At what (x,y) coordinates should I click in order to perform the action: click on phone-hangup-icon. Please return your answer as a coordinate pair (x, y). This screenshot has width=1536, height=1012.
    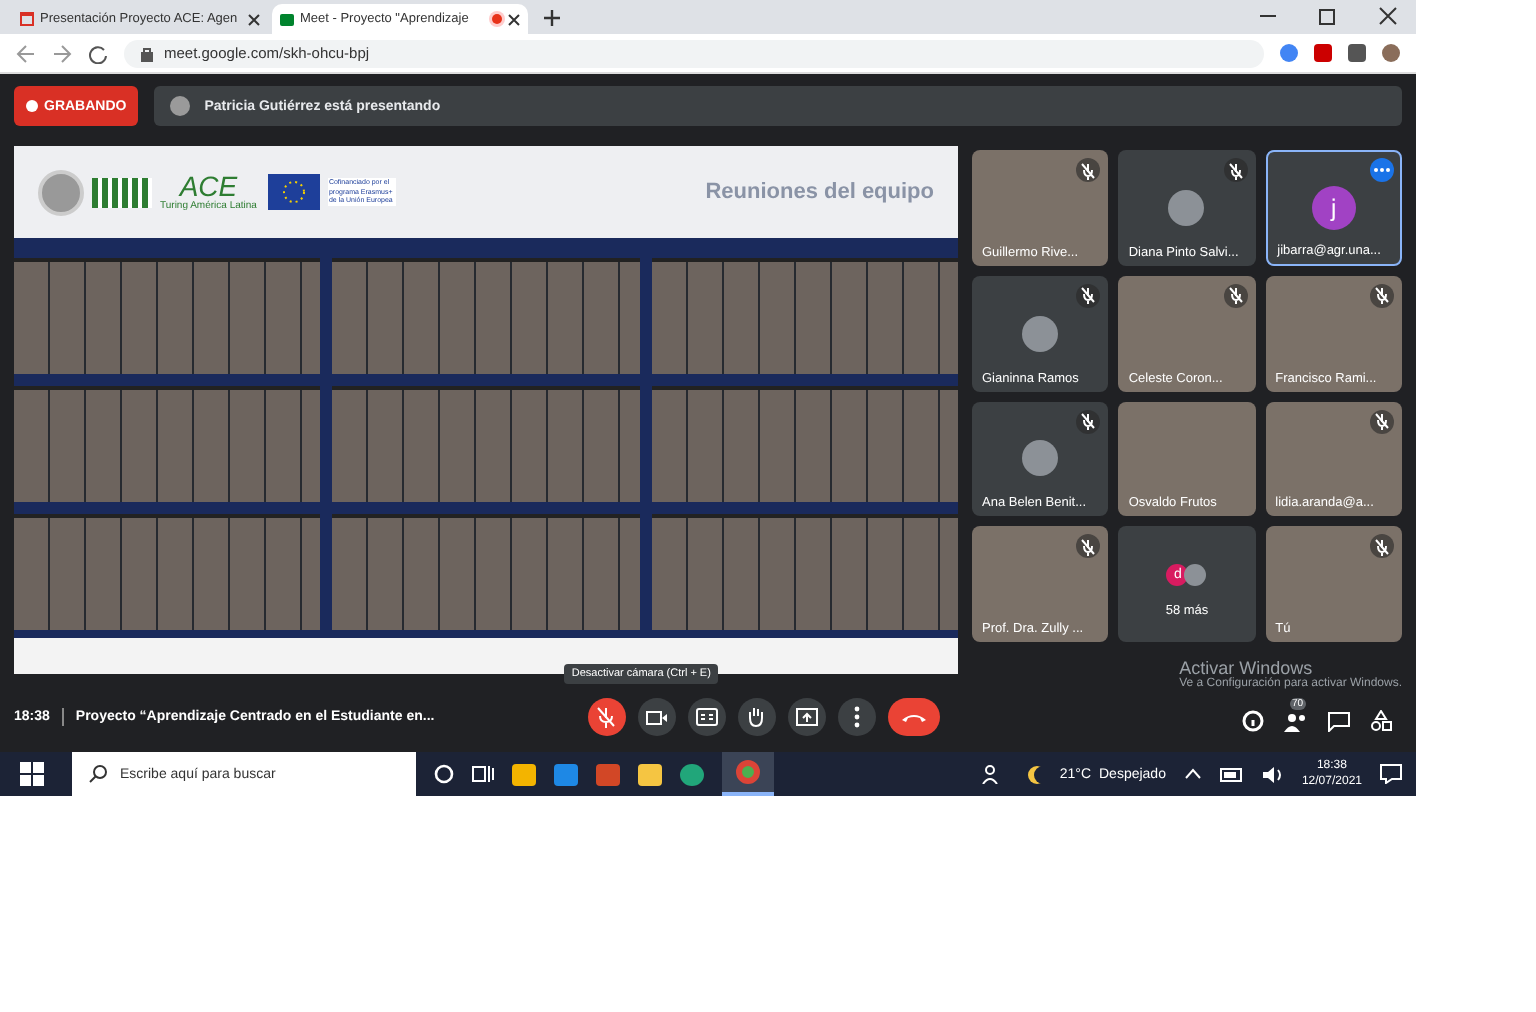
    Looking at the image, I should click on (913, 717).